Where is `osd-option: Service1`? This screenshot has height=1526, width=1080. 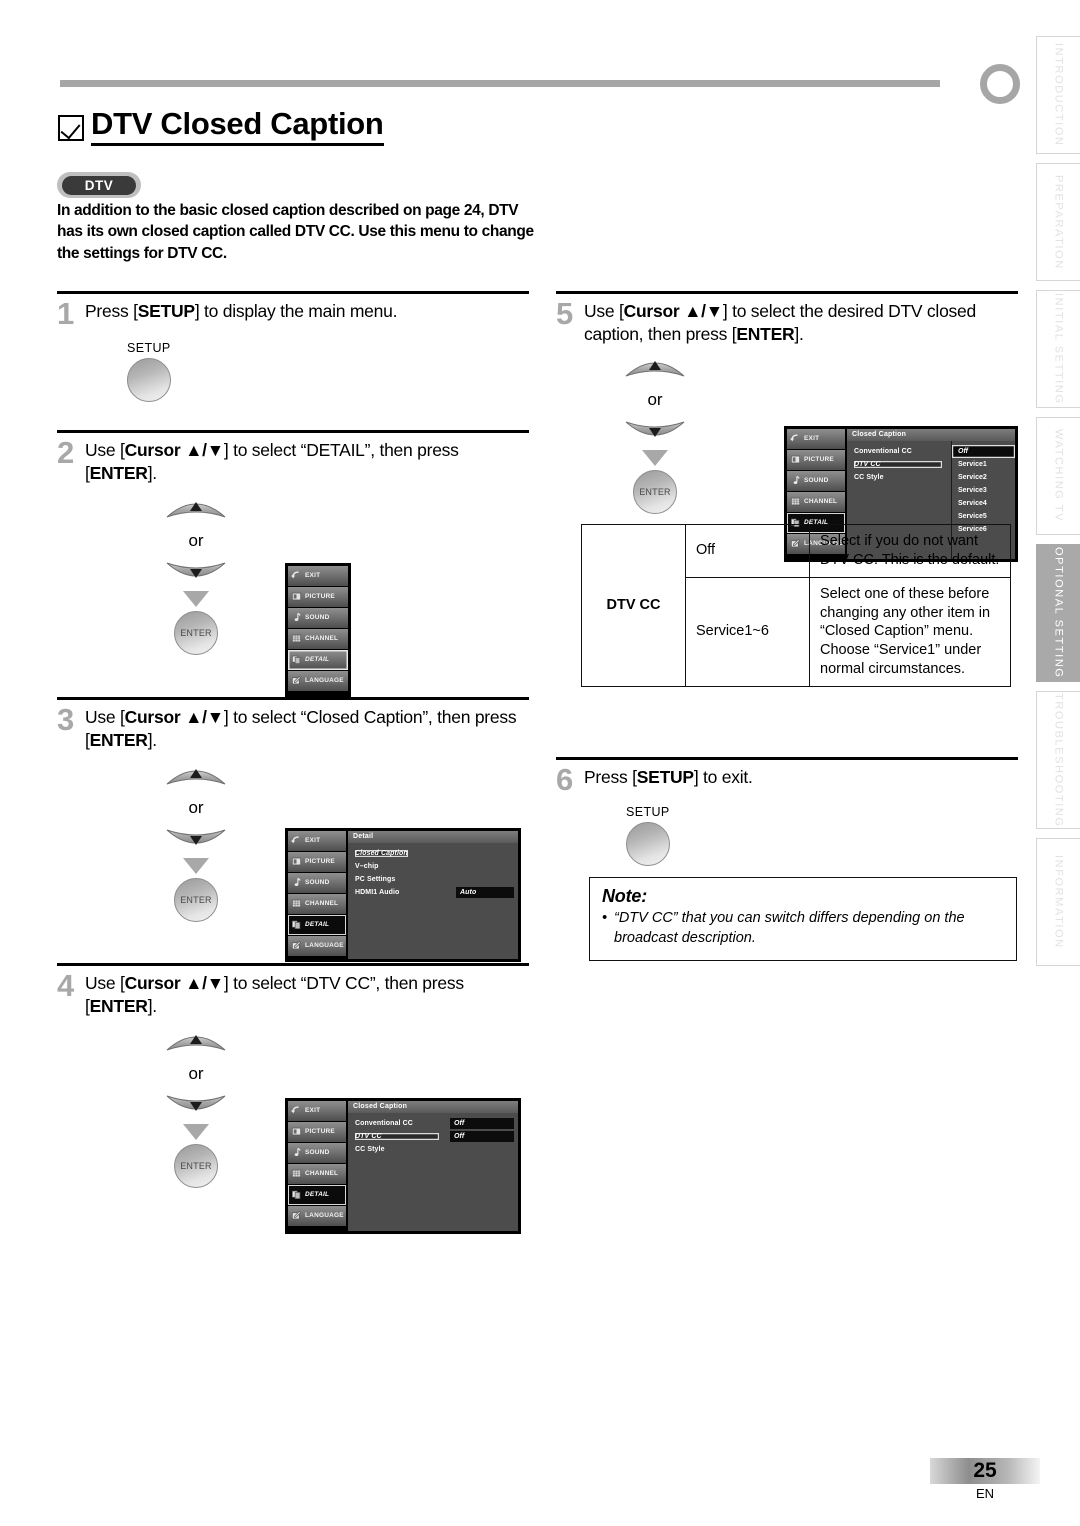
osd-option: Service1 is located at coordinates (983, 464).